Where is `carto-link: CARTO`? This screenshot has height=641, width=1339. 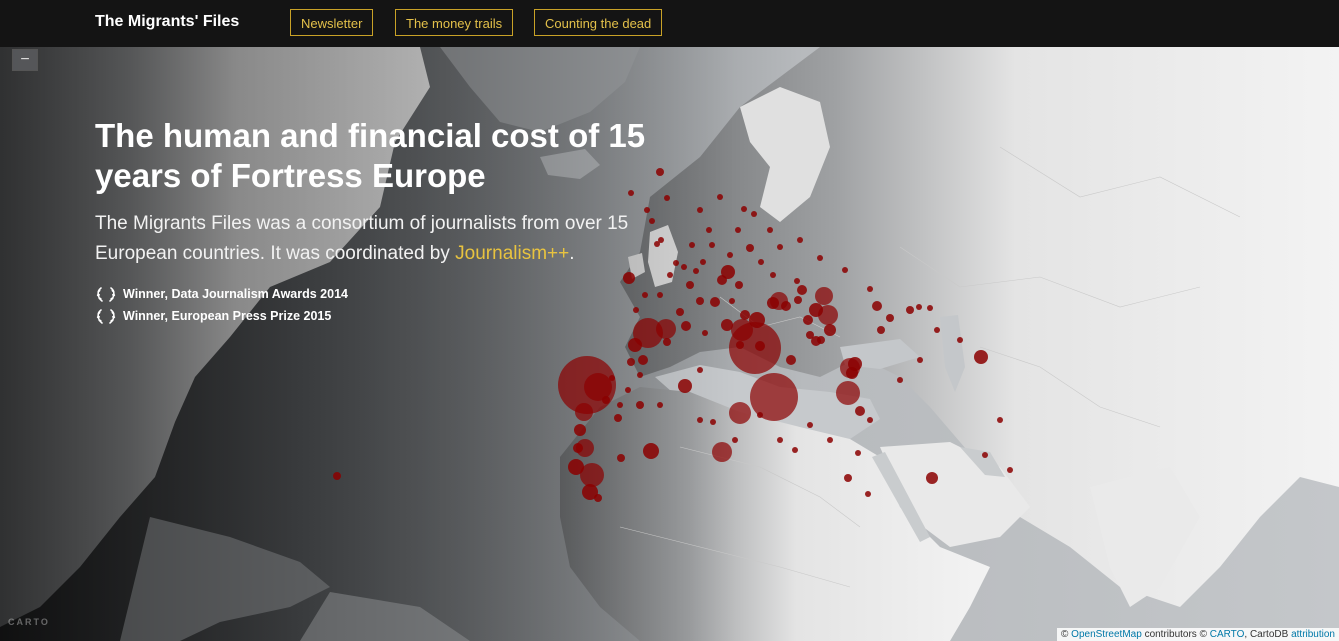
carto-link: CARTO is located at coordinates (1227, 634).